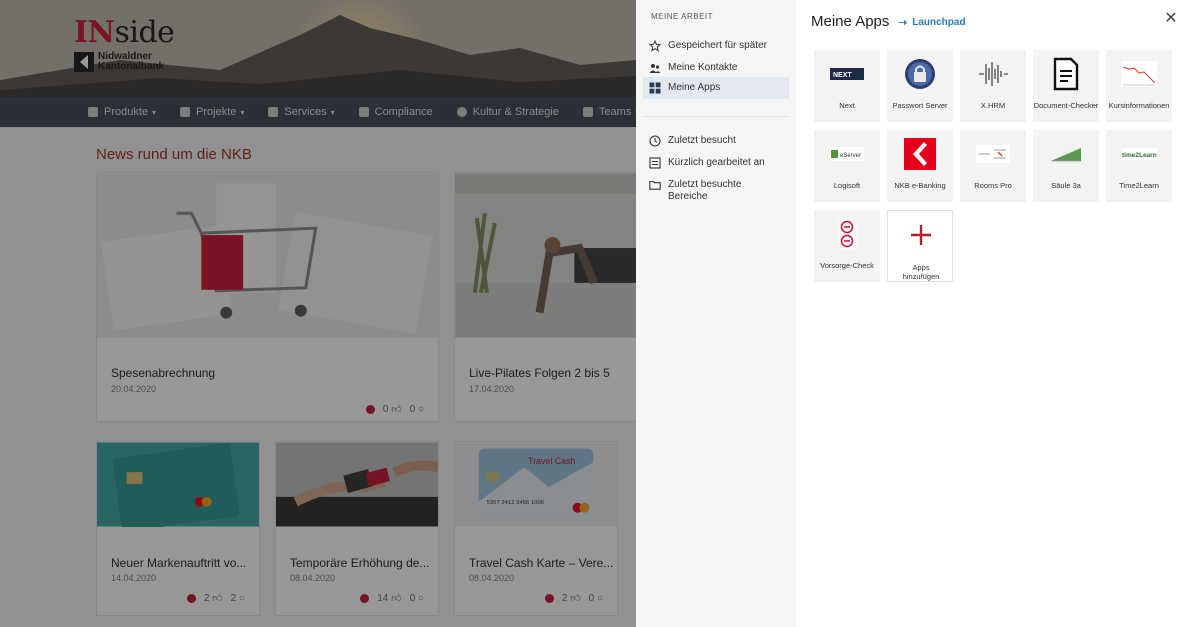 Image resolution: width=1200 pixels, height=627 pixels. I want to click on app-tile-next: NEXT Next, so click(847, 86).